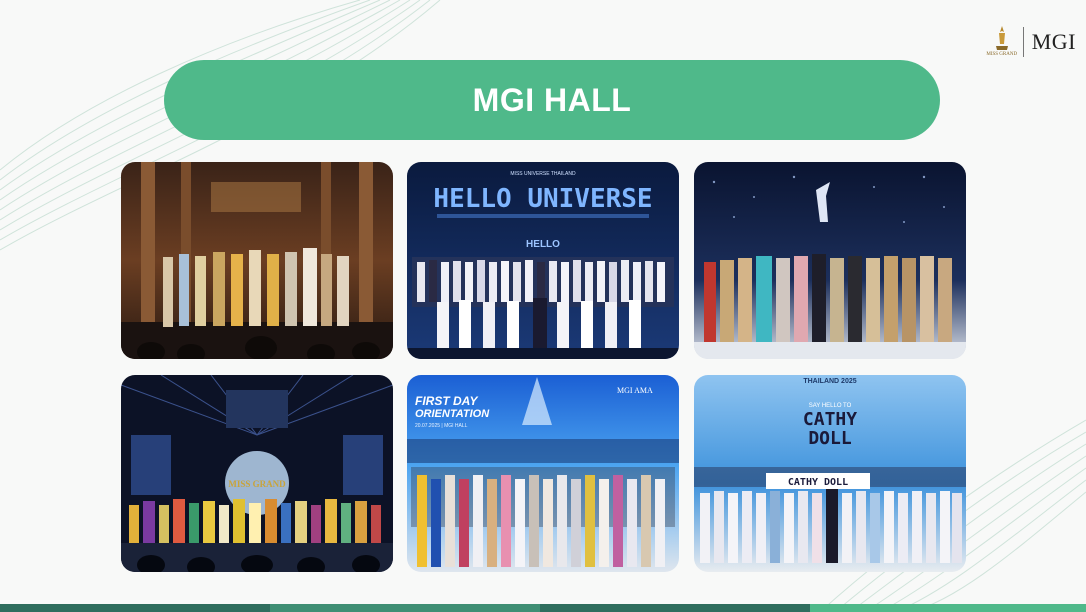 This screenshot has width=1086, height=612. I want to click on brand-logo: MISS GRAND MGI, so click(1031, 42).